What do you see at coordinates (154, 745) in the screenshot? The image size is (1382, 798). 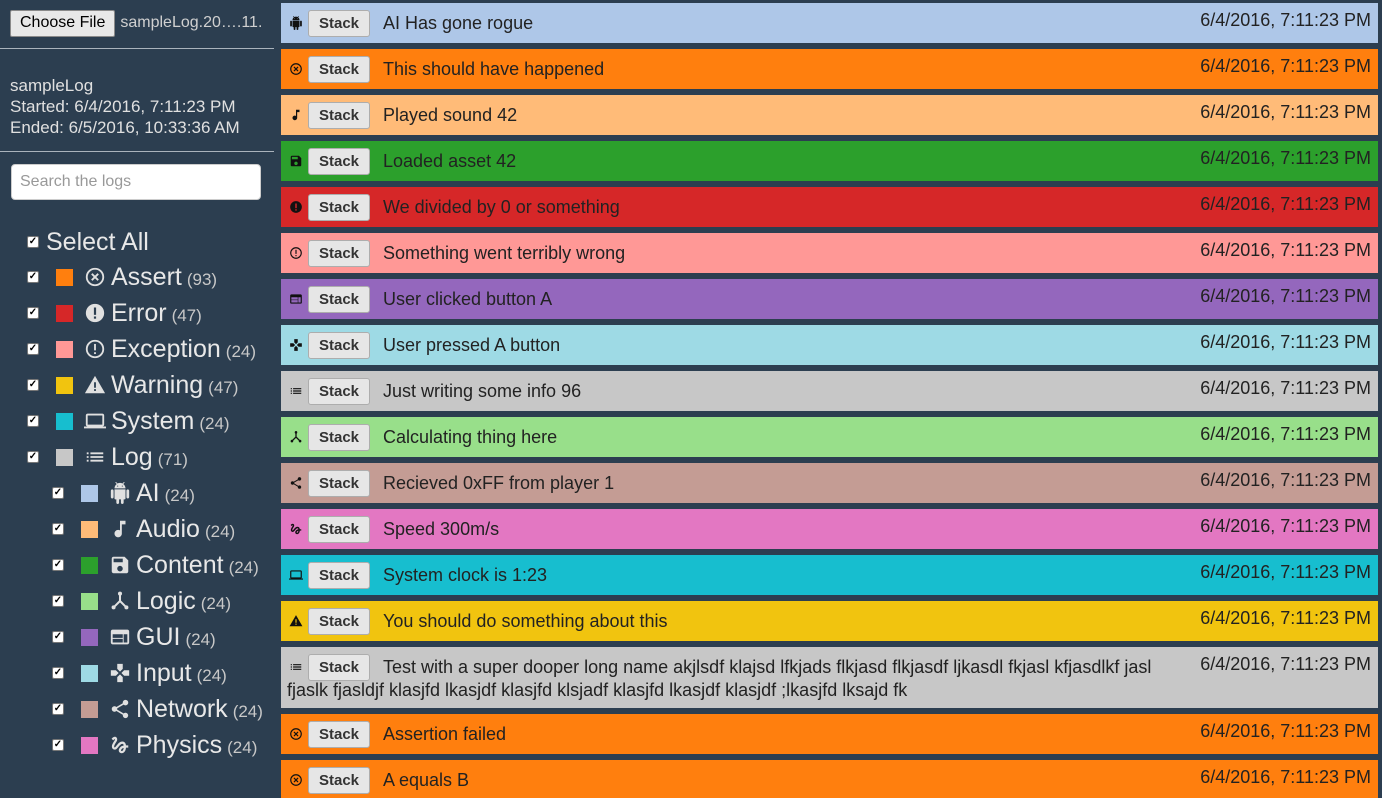 I see `filter-row-physics: ✓ Physics (24)` at bounding box center [154, 745].